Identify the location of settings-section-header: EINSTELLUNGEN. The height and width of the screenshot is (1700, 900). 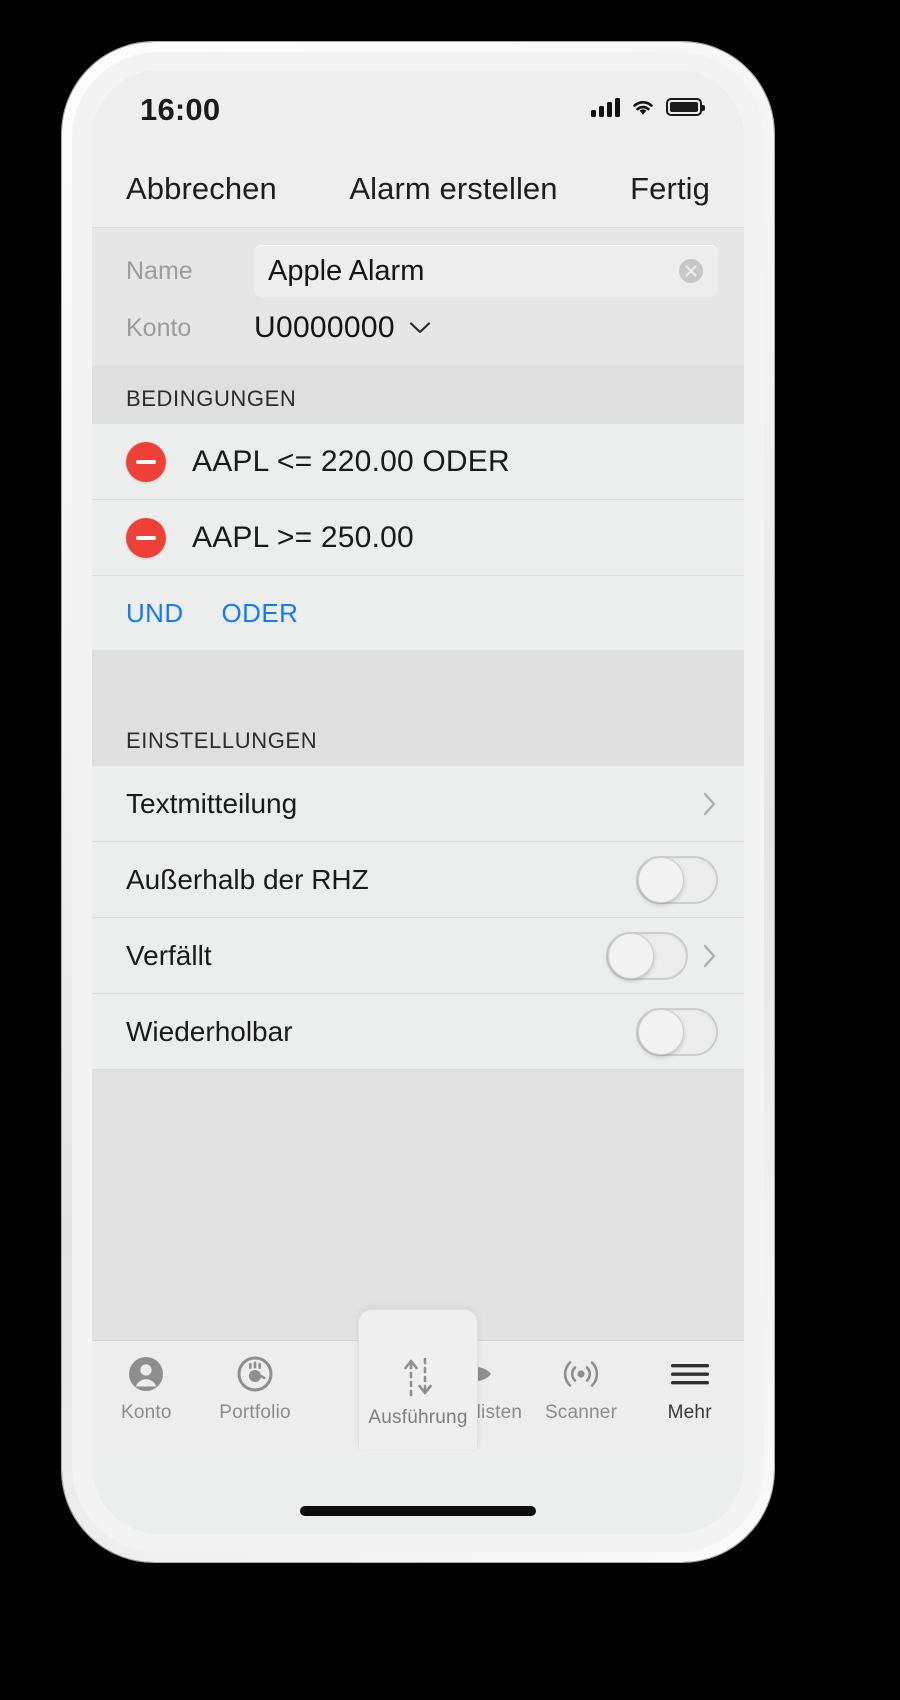
(418, 737).